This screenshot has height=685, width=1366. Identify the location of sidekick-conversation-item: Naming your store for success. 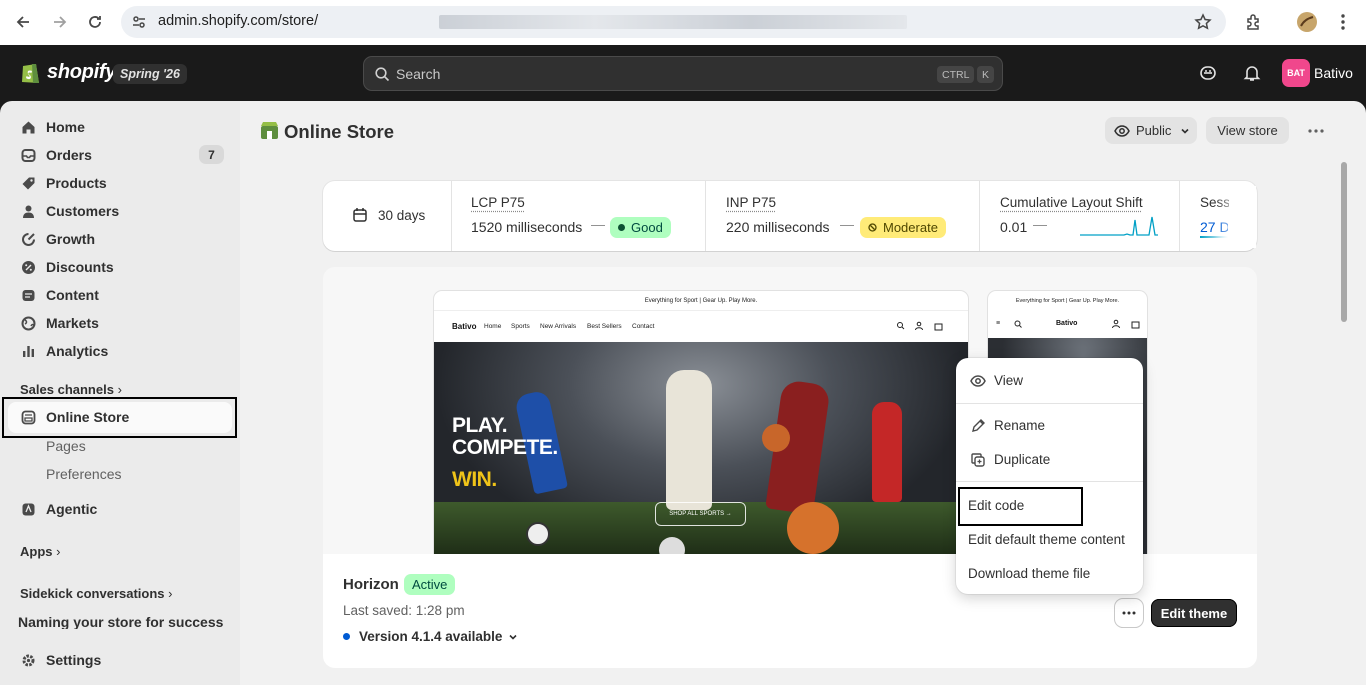
(120, 621).